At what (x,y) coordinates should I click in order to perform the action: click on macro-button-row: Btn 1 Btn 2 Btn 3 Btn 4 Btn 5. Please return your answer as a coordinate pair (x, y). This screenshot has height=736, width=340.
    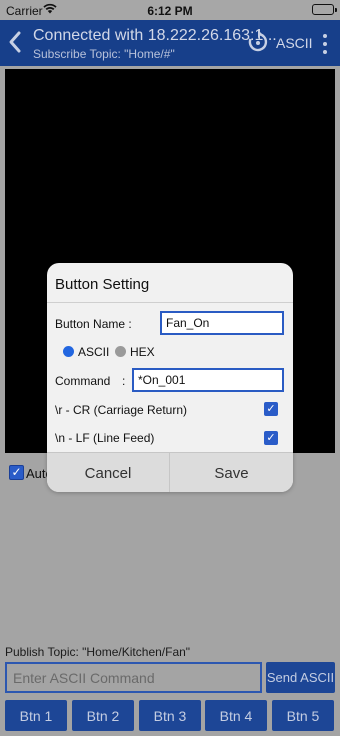
    Looking at the image, I should click on (170, 715).